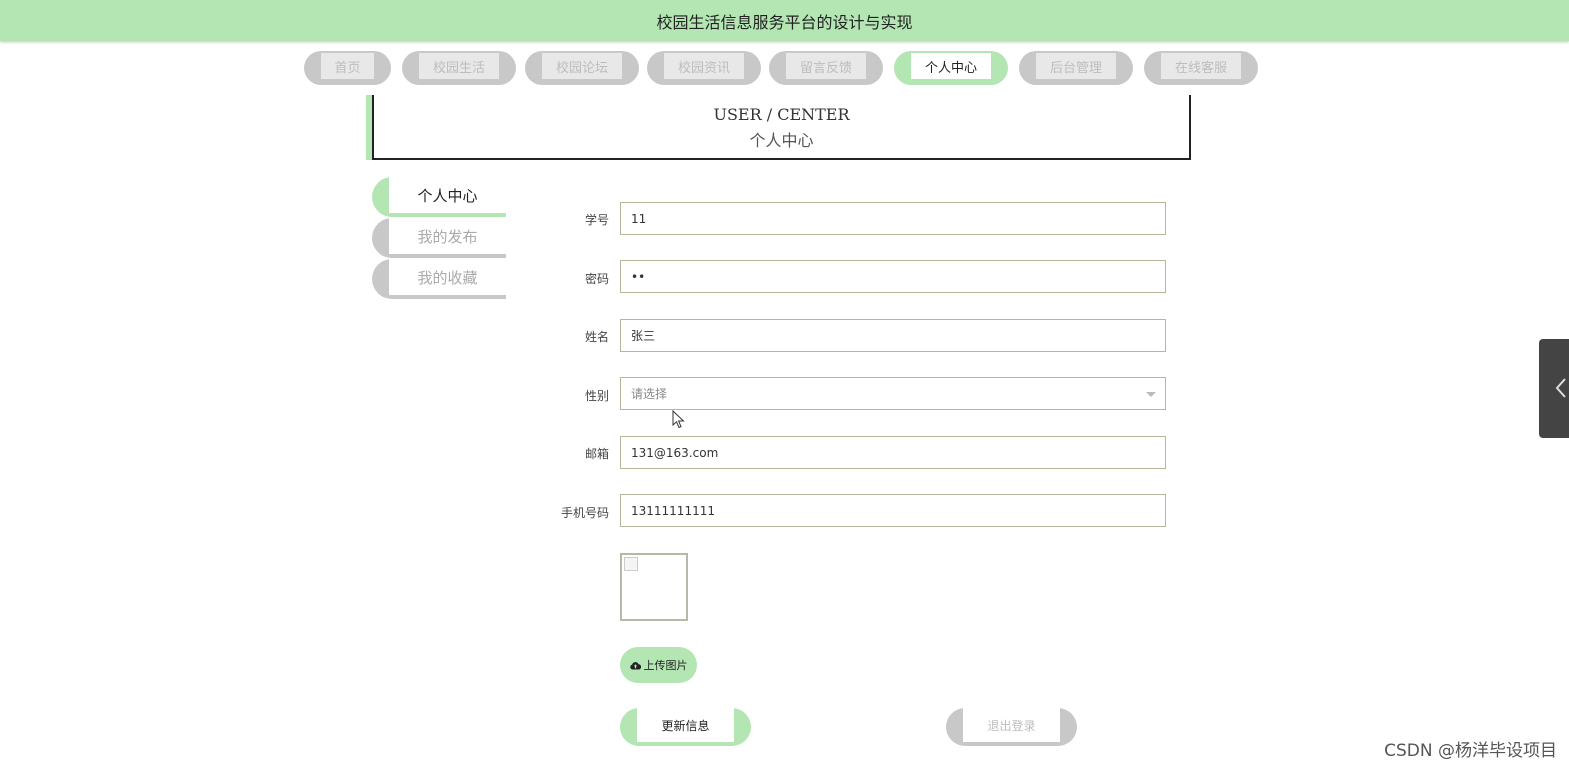  I want to click on nav-item-label: 校园资讯, so click(704, 66).